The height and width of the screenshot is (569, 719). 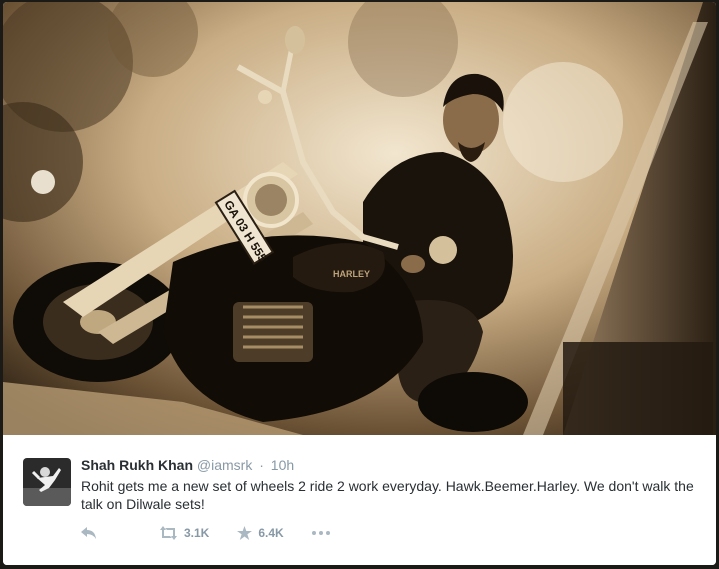 I want to click on display-name: Shah Rukh Khan, so click(x=137, y=465).